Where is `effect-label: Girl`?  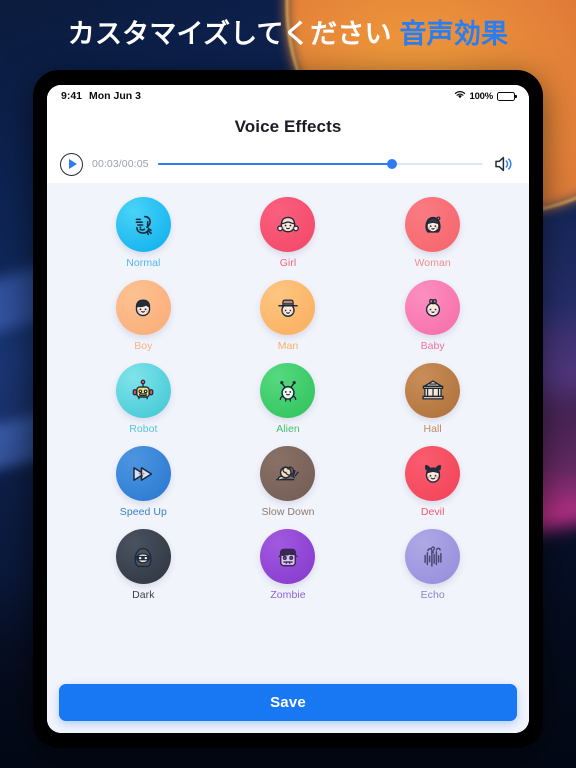
effect-label: Girl is located at coordinates (288, 263).